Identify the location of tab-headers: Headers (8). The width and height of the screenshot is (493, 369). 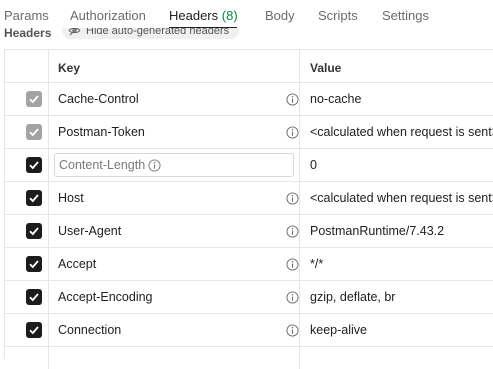
(203, 15).